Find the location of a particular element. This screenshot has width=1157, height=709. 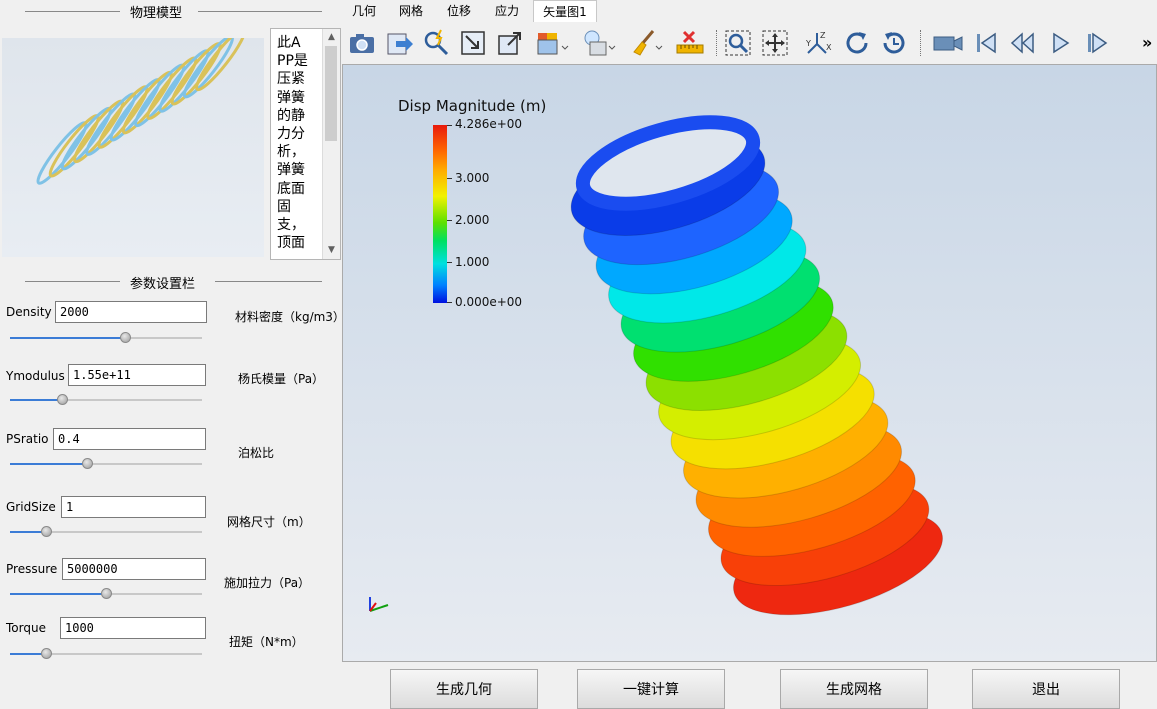

generate-mesh-button: 生成网格 is located at coordinates (854, 689).